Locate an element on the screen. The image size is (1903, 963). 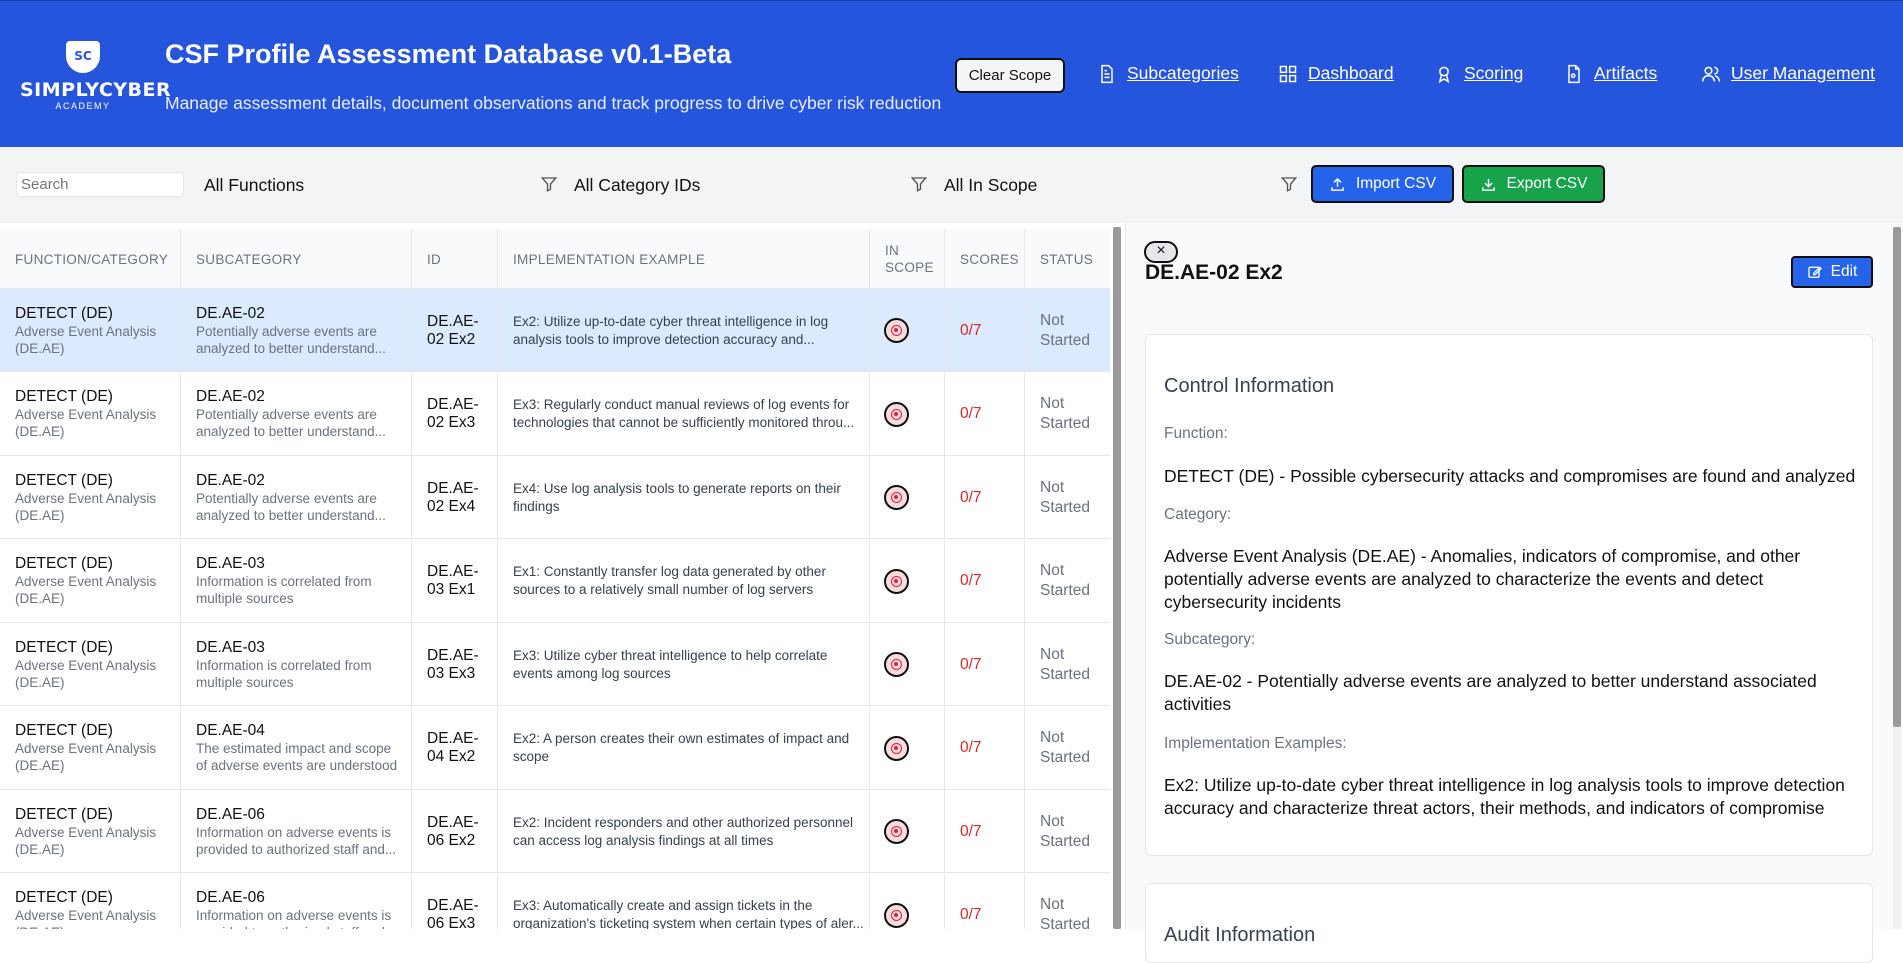
logo-name: SIMPLYCYBER is located at coordinates (96, 90).